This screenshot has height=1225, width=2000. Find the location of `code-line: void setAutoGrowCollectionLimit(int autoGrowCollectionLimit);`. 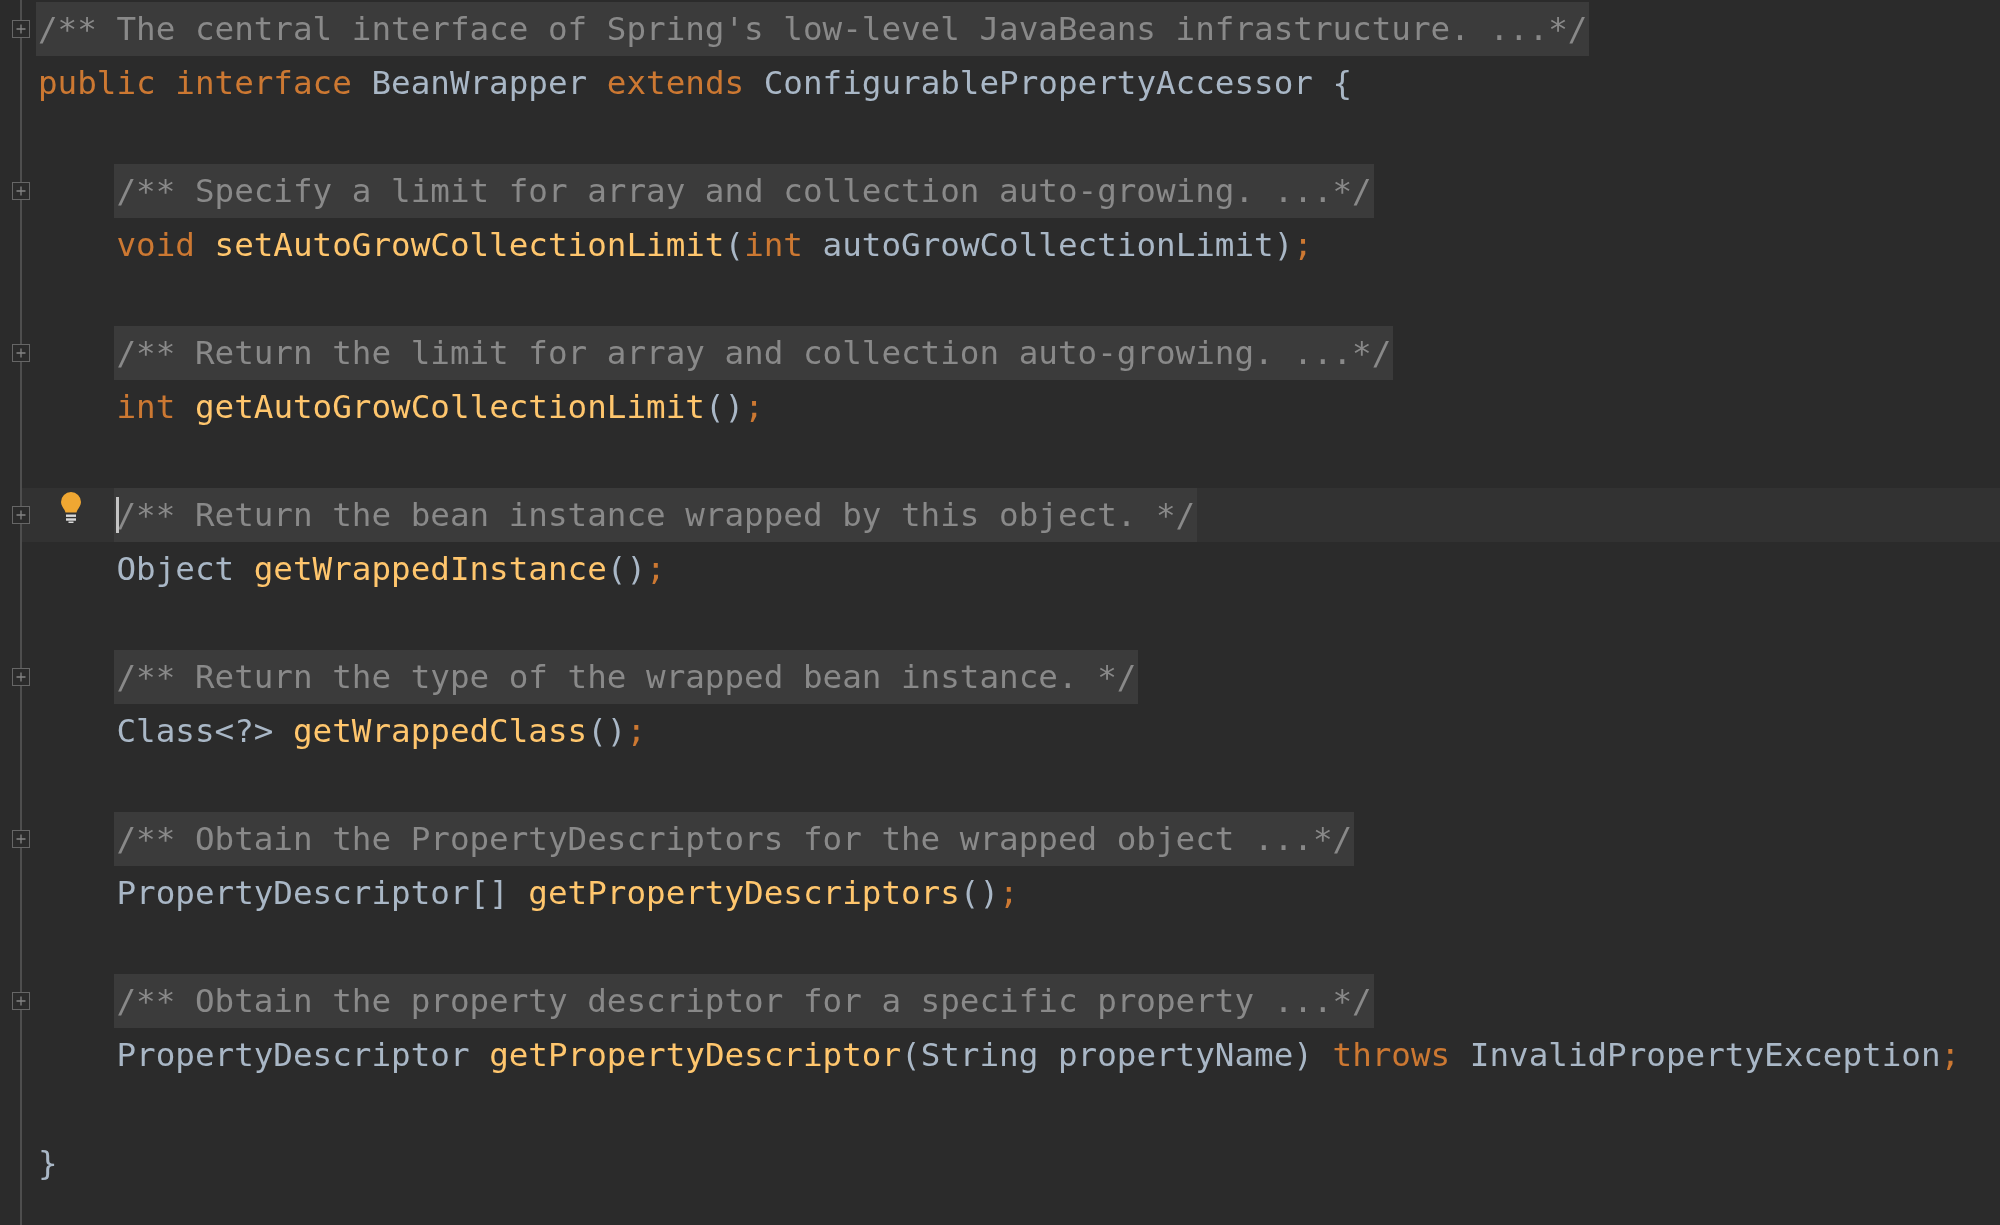

code-line: void setAutoGrowCollectionLimit(int autoGrowCollectionLimit); is located at coordinates (714, 245).